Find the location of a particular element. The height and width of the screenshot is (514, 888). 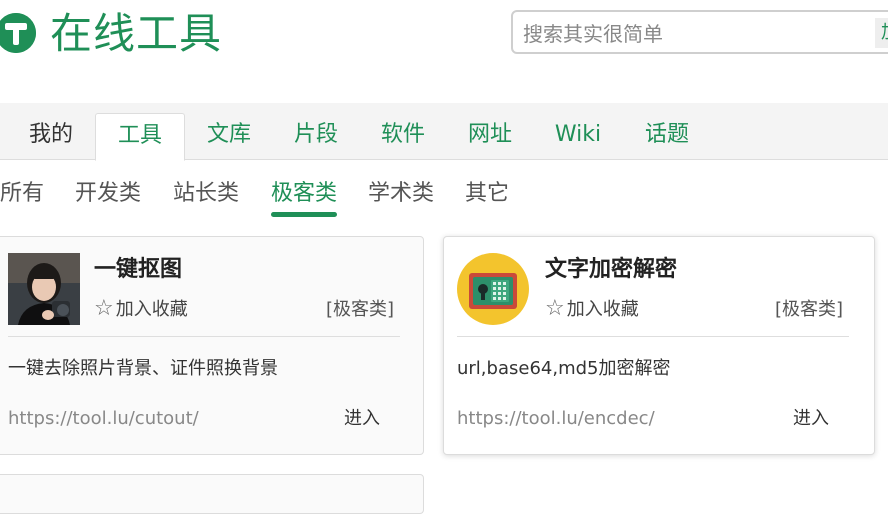

card-description: url,base64,md5加密解密 is located at coordinates (564, 368).